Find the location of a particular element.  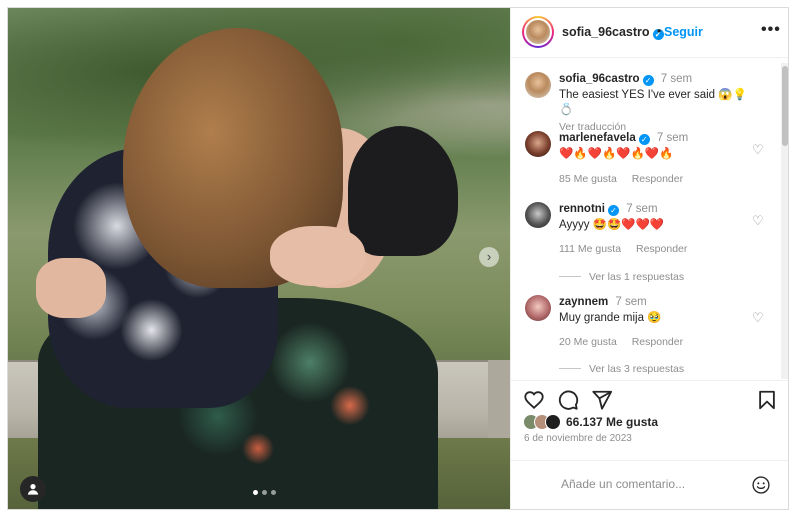

comment-body: rennotni ✓ 7 sem Ayyyy 🤩🤩❤️❤️❤️ is located at coordinates (659, 217).